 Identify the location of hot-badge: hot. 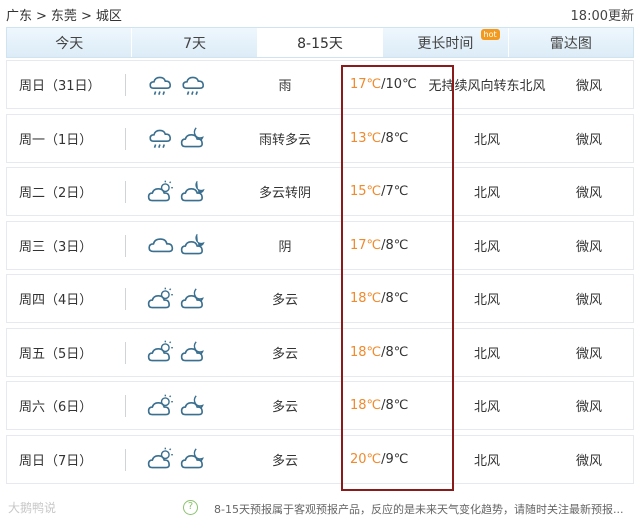
(490, 34).